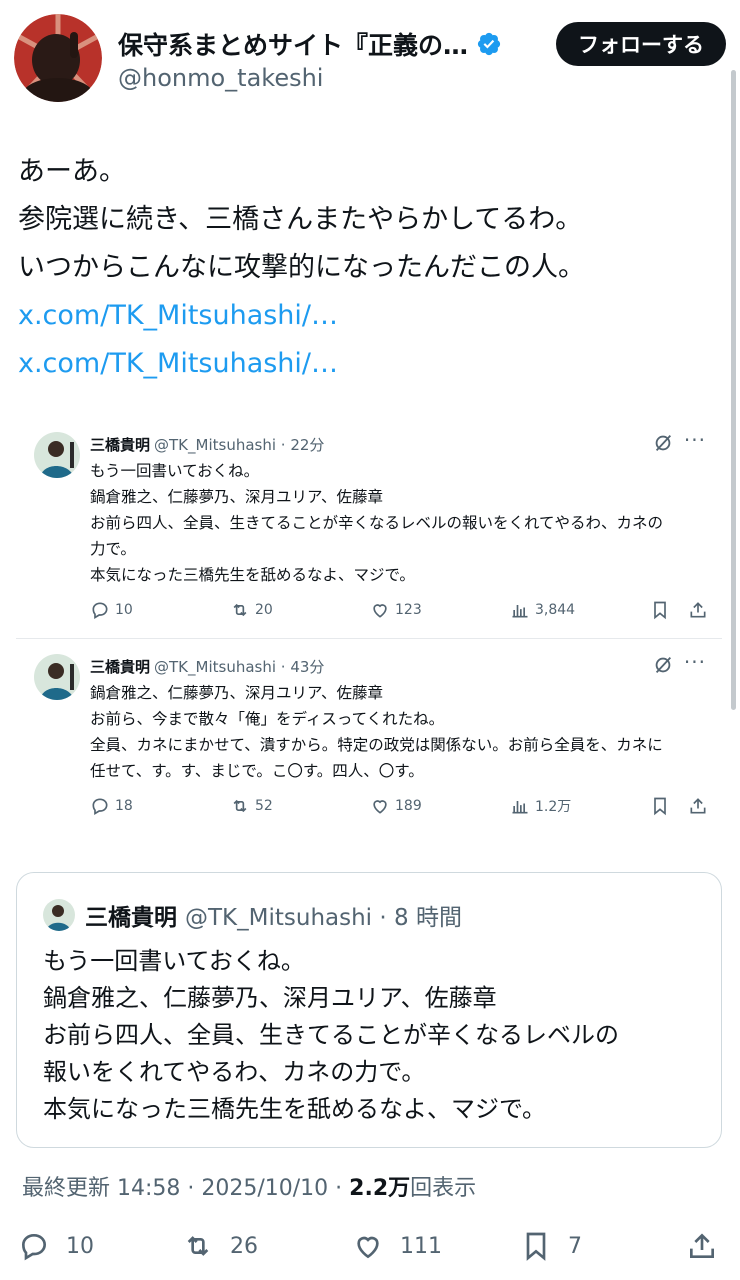 Image resolution: width=740 pixels, height=1280 pixels. I want to click on avatar-silhouette-icon, so click(58, 58).